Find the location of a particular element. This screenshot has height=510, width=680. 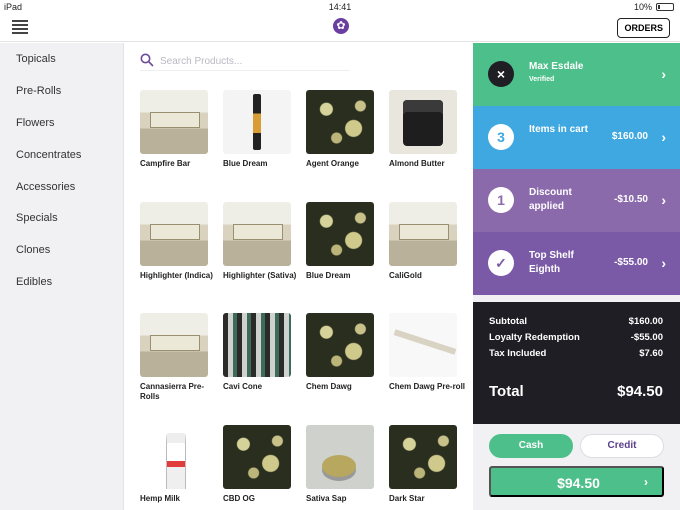

customer-status: Verified is located at coordinates (542, 79).